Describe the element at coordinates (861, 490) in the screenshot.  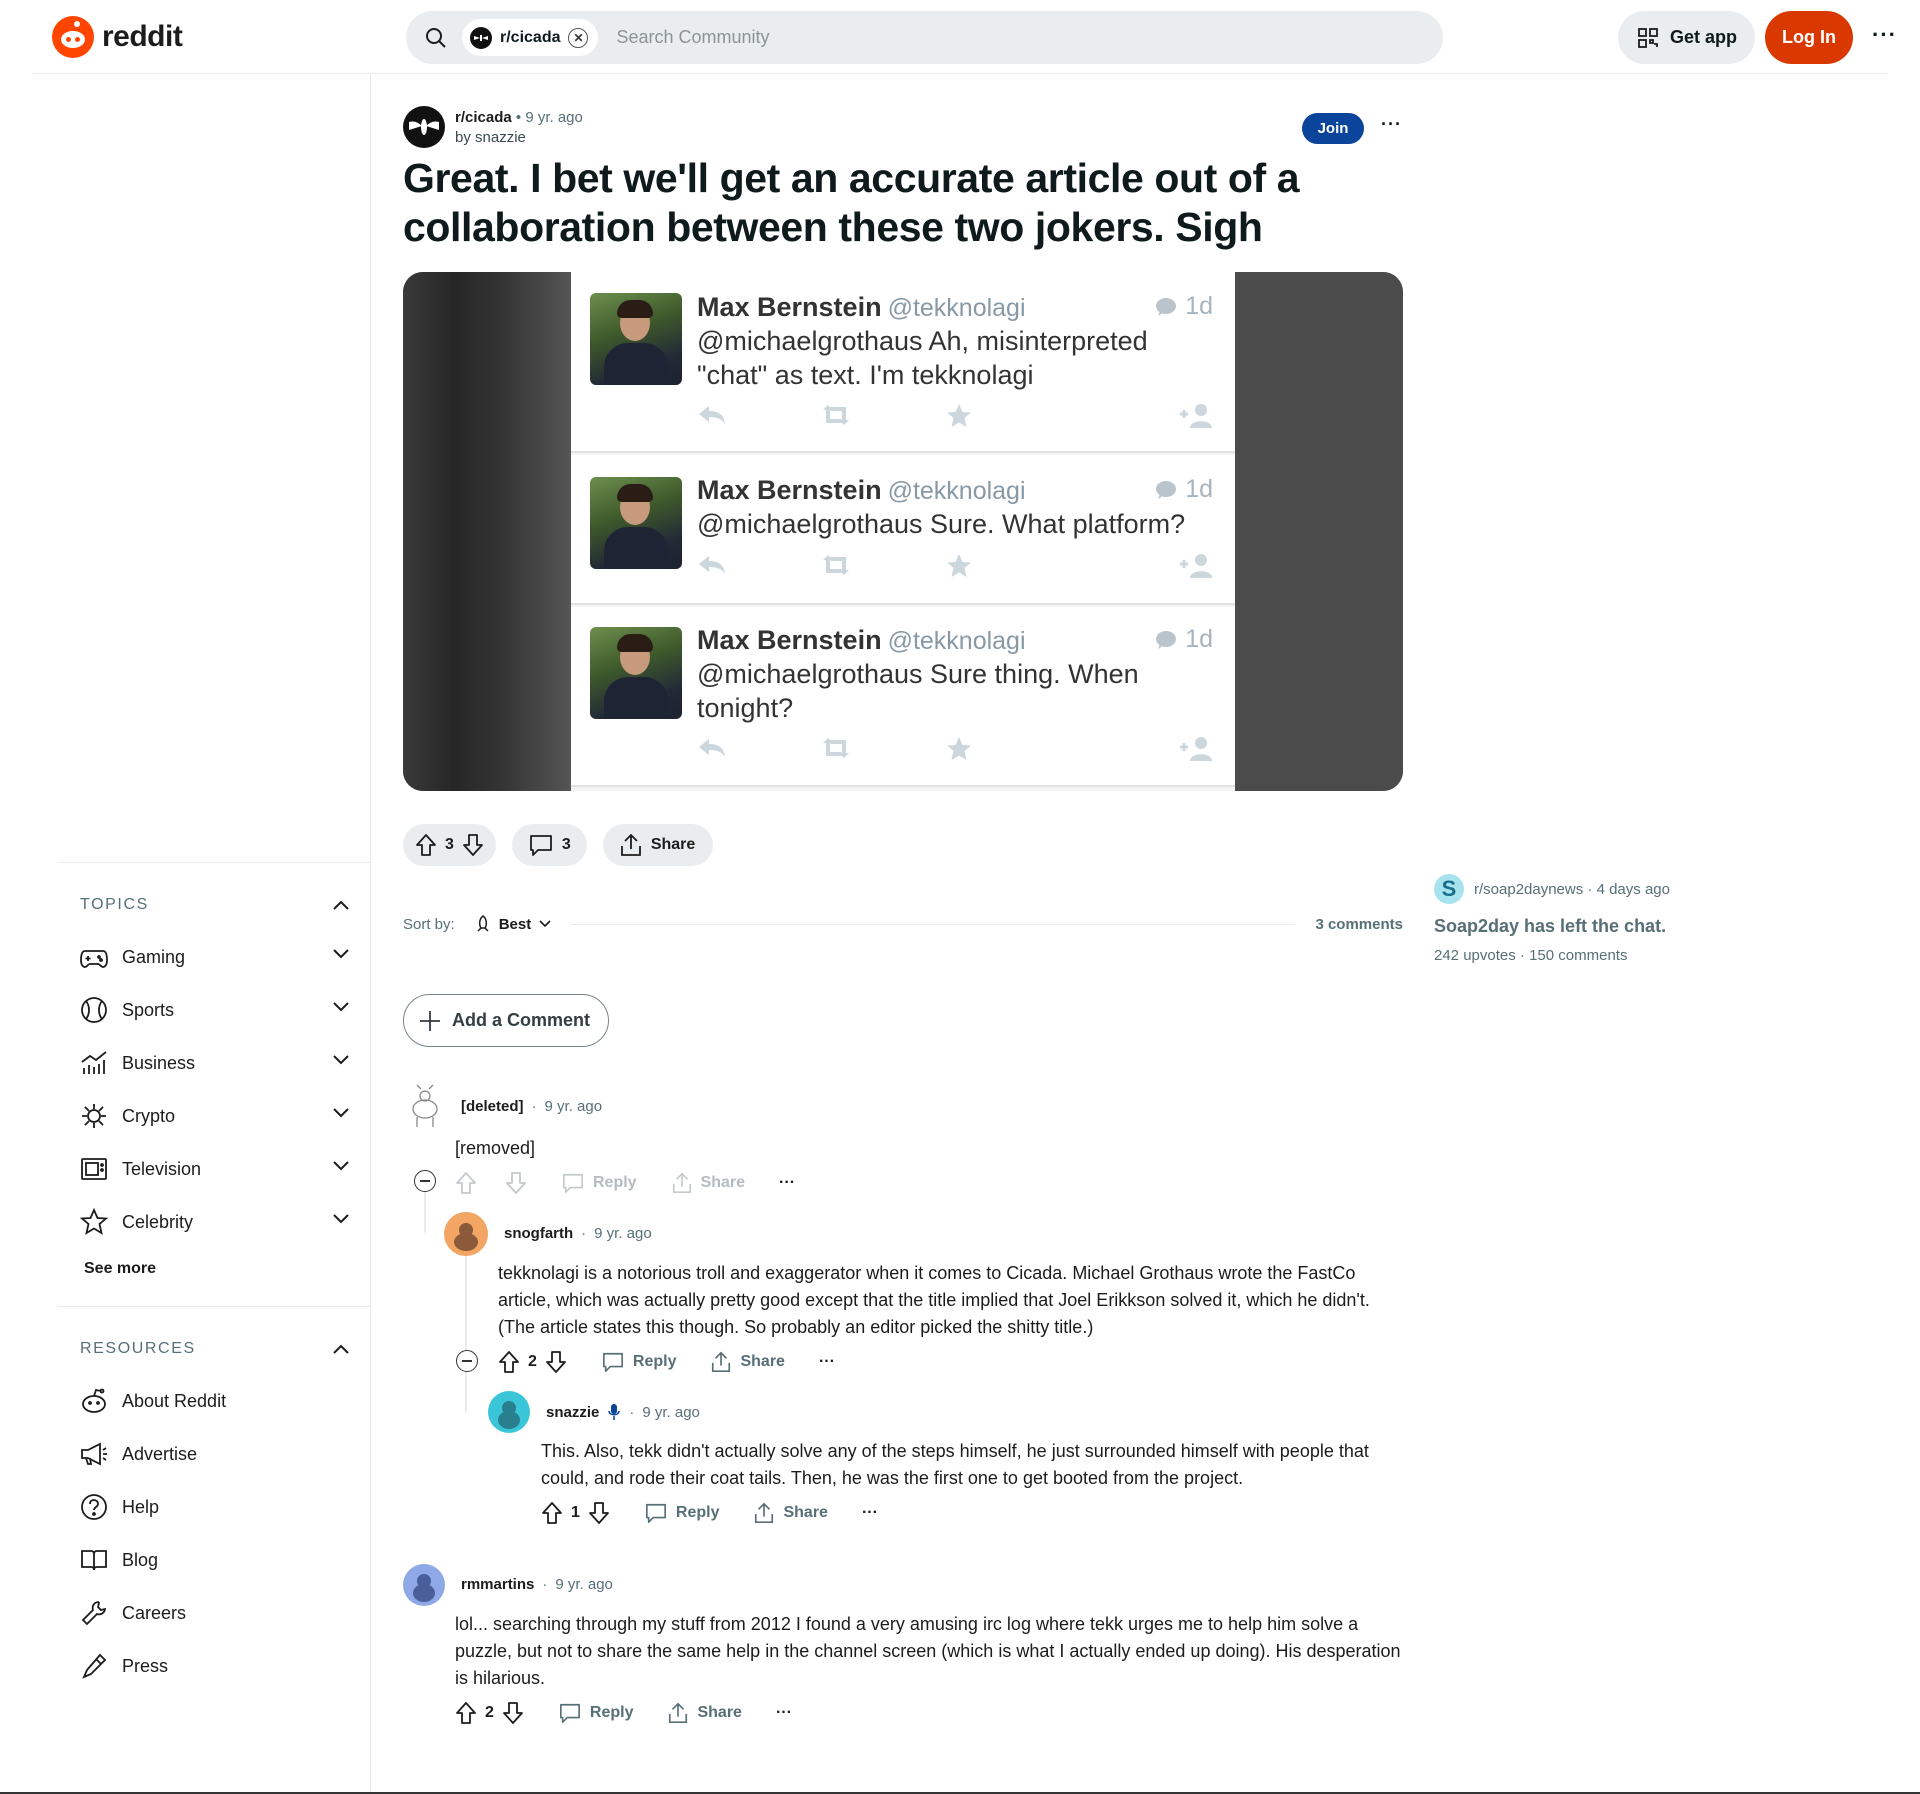
I see `tweet-author: Max Bernstein @tekknolagi` at that location.